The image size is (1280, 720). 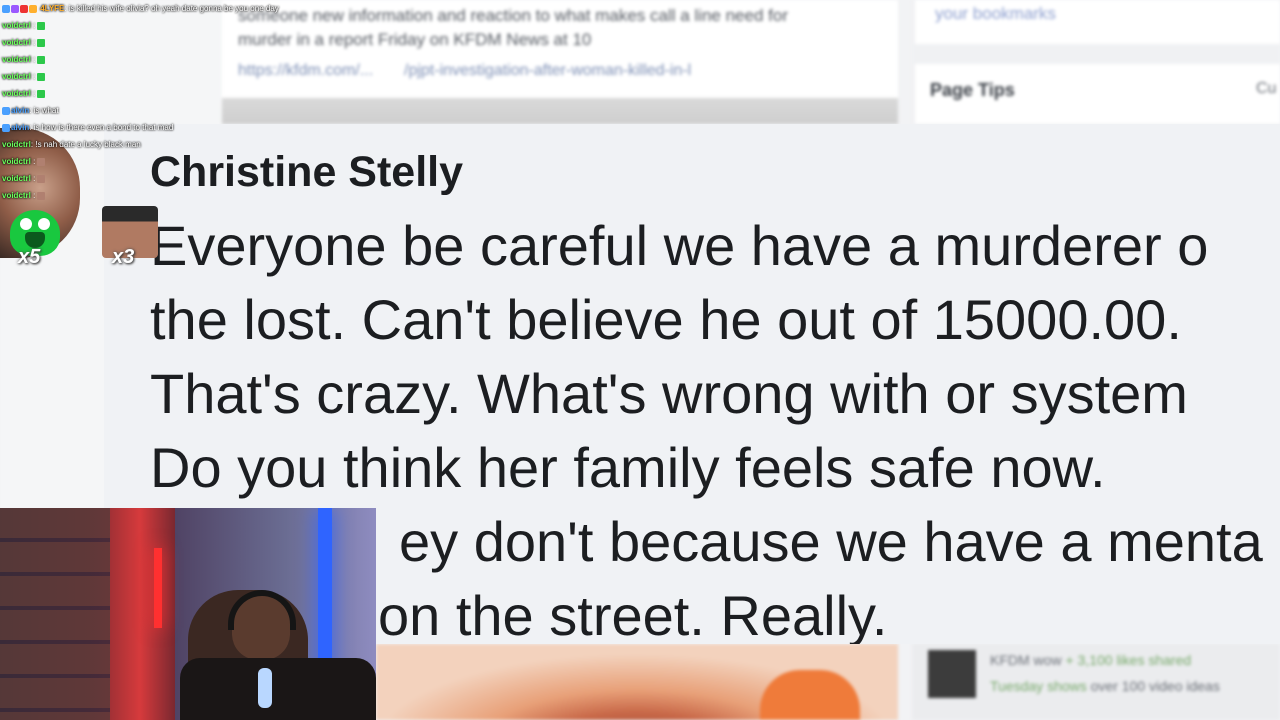 I want to click on chat-text: : !s nah date a lucky black man, so click(x=85, y=144).